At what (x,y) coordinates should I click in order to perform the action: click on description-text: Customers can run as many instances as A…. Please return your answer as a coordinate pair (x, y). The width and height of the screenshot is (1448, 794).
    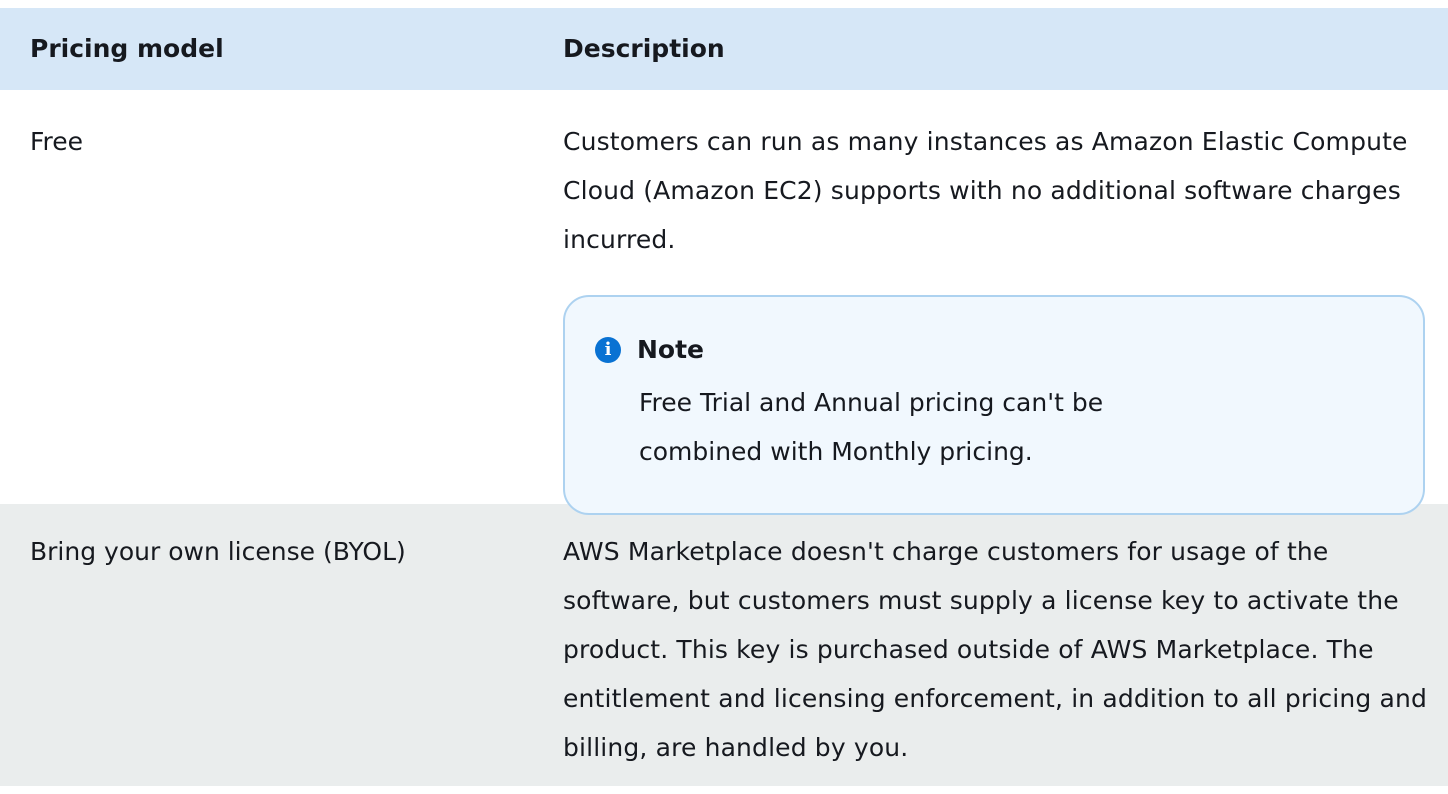
    Looking at the image, I should click on (985, 190).